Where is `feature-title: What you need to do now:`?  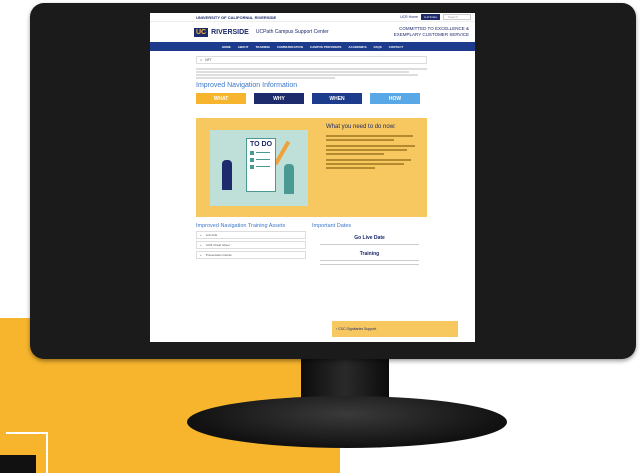
feature-title: What you need to do now: is located at coordinates (361, 127).